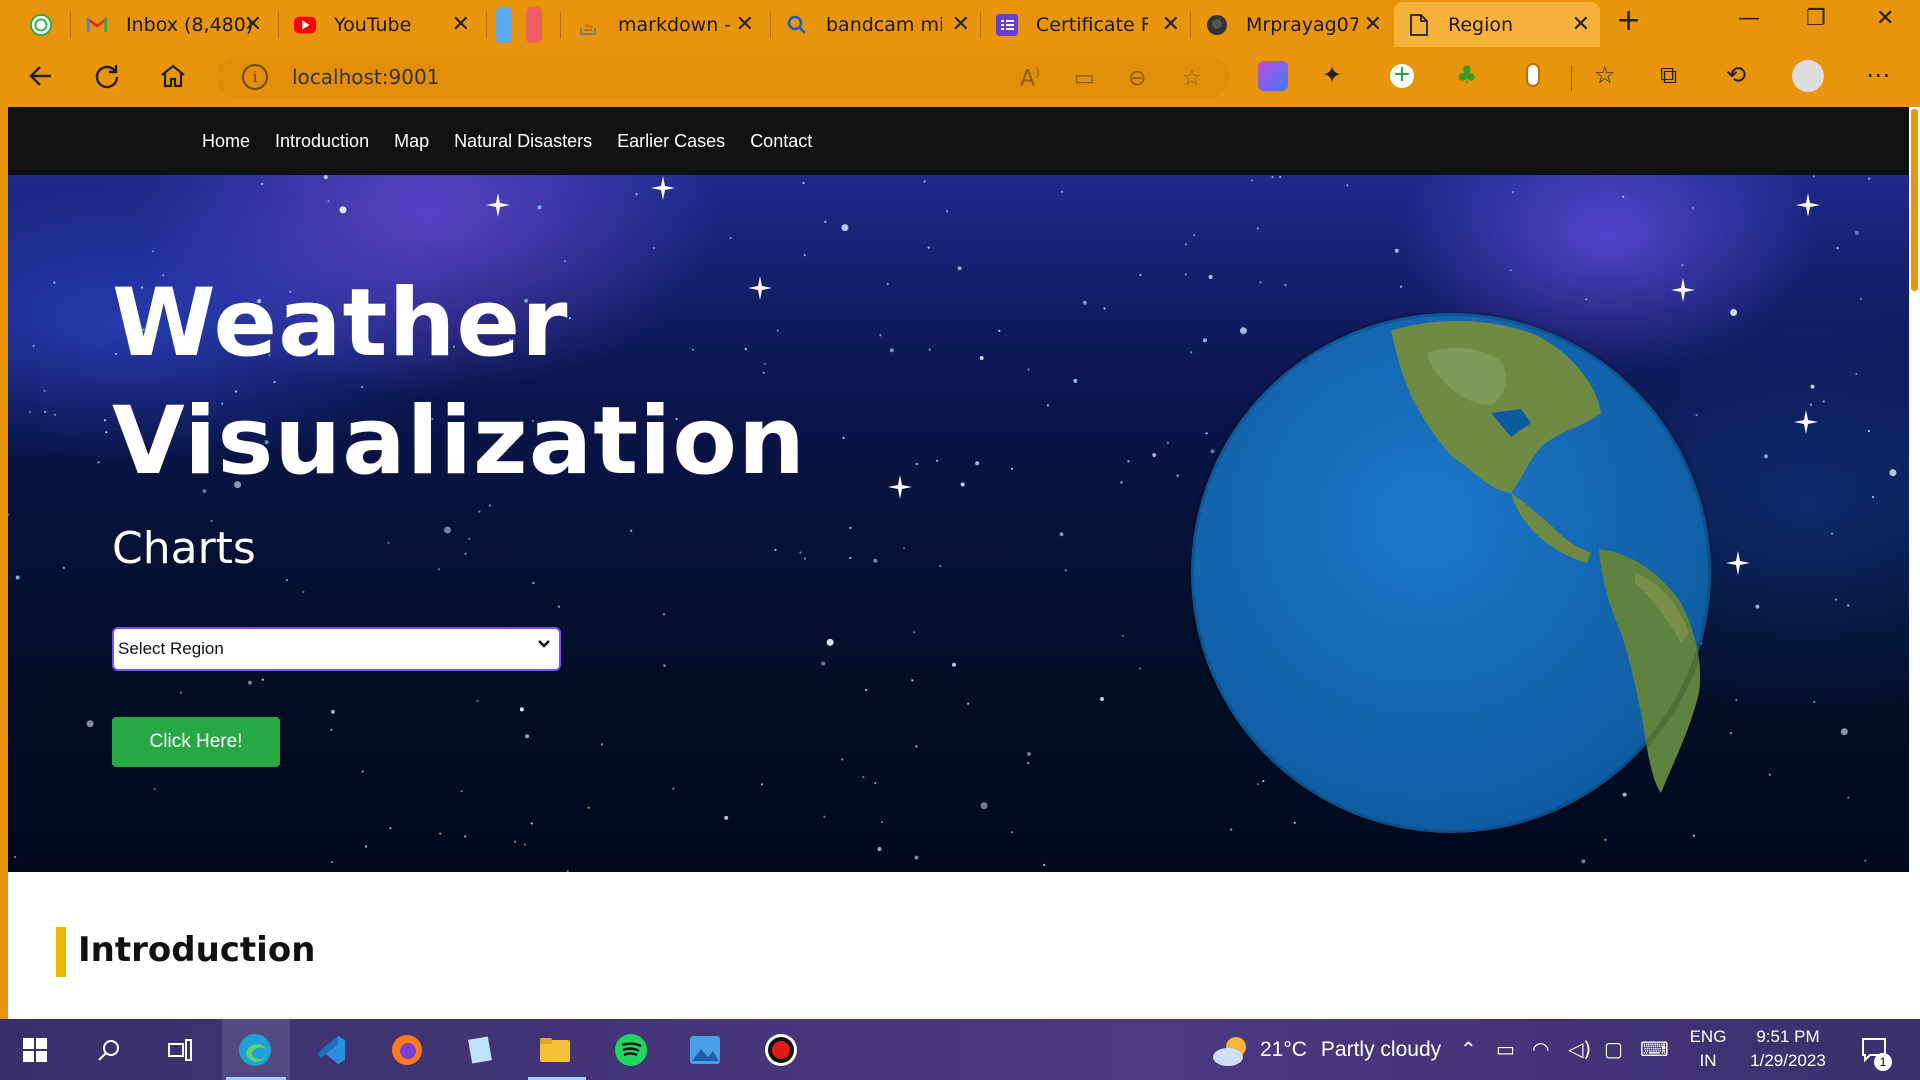 This screenshot has width=1920, height=1080. What do you see at coordinates (1302, 24) in the screenshot?
I see `tab-title: Mrprayag077/` at bounding box center [1302, 24].